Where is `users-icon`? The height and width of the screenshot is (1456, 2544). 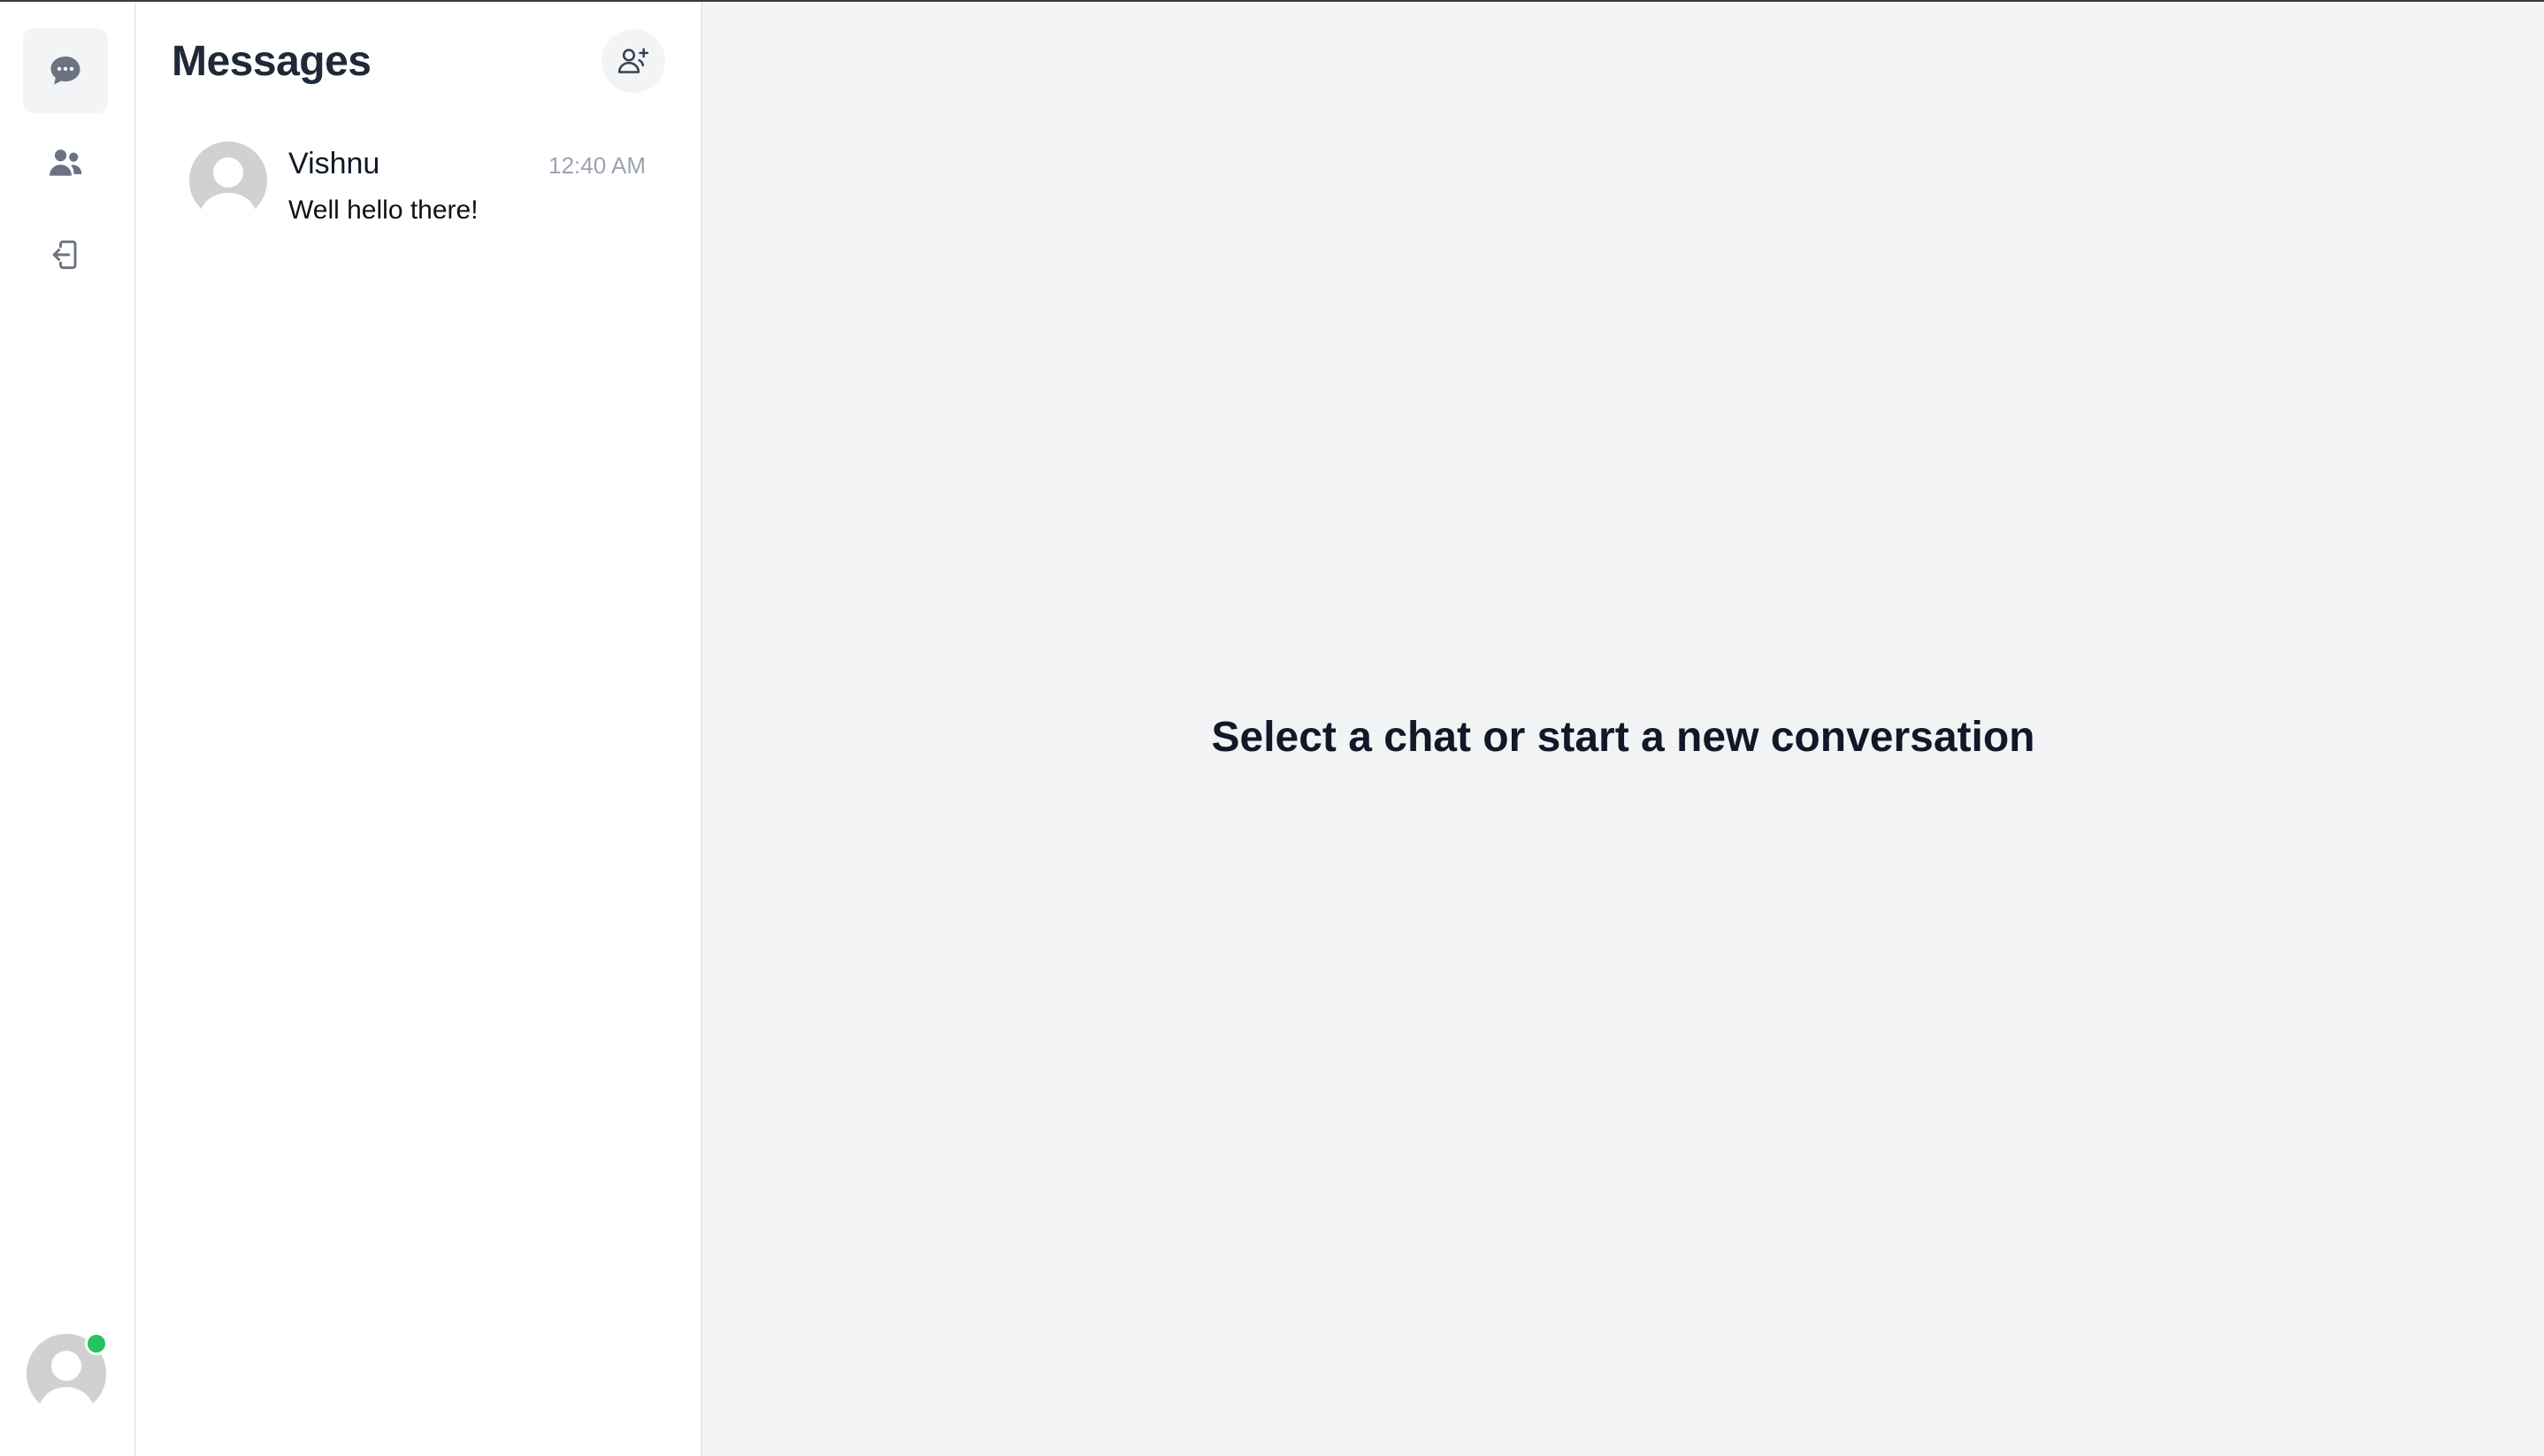
users-icon is located at coordinates (66, 162).